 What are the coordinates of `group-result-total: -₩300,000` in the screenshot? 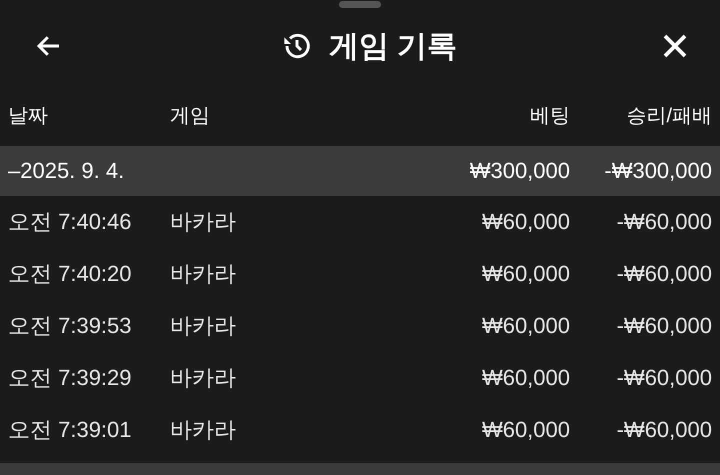 It's located at (657, 171).